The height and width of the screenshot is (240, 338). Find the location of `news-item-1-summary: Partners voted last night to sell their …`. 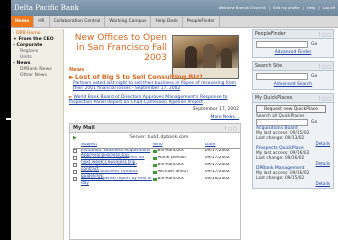

news-item-1-summary: Partners voted last night to sell their … is located at coordinates (158, 86).